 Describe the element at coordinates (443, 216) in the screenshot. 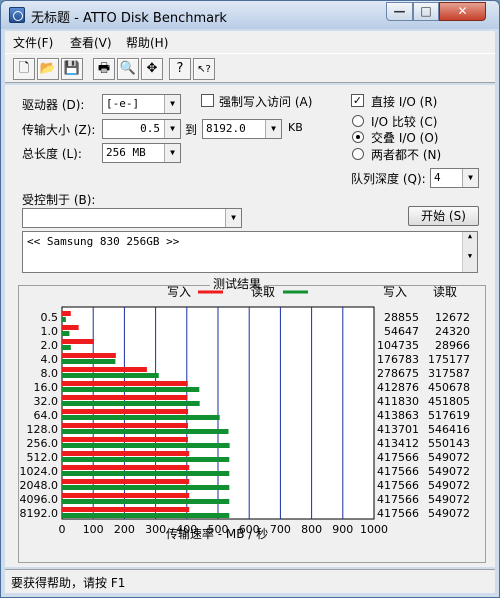

I see `start-button: 开始 (S)` at that location.